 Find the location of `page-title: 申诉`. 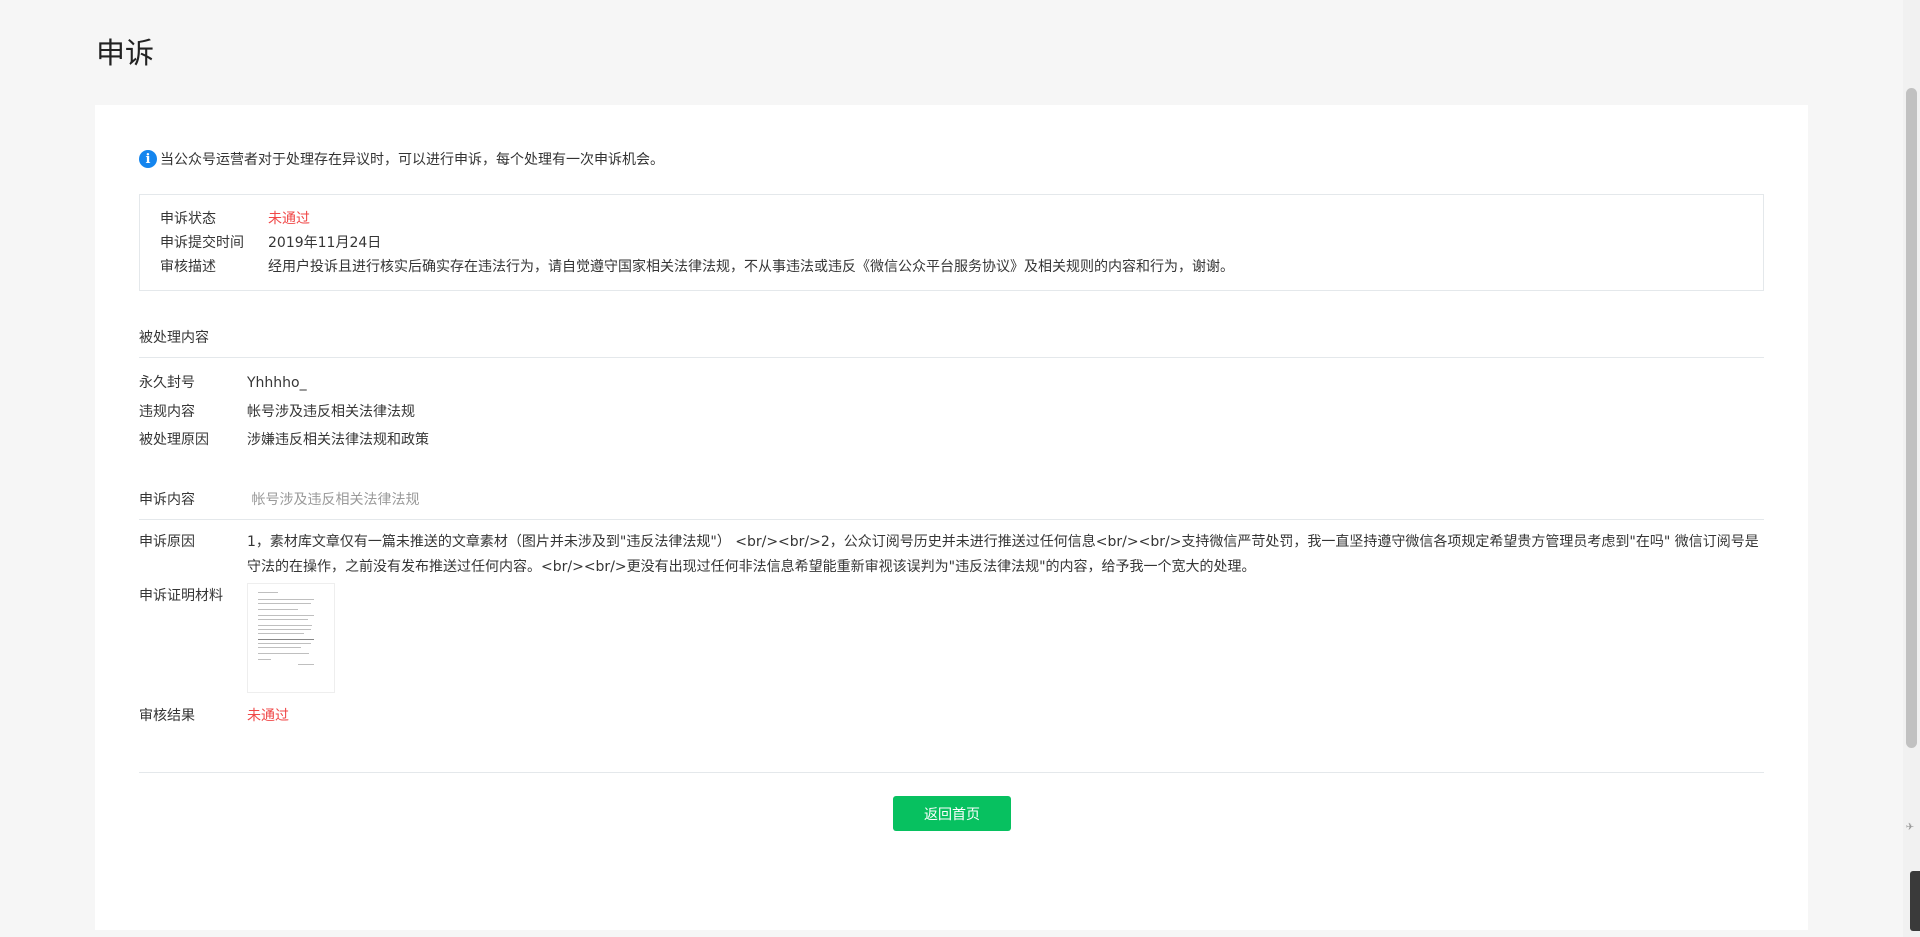

page-title: 申诉 is located at coordinates (125, 53).